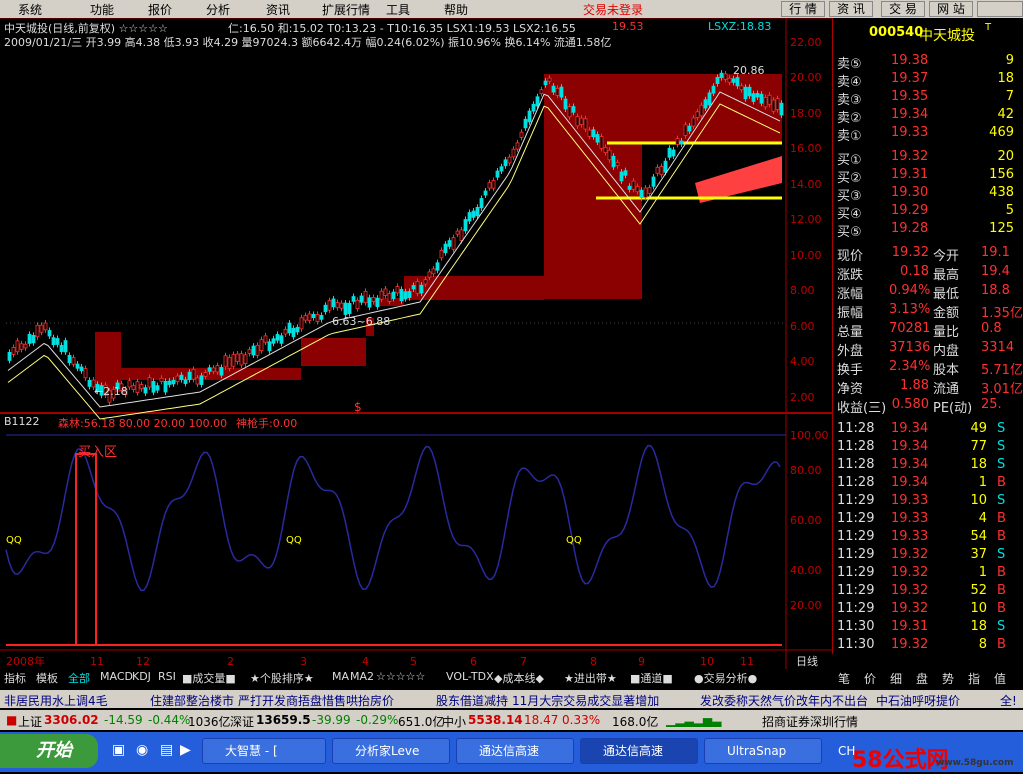 The image size is (1023, 774). What do you see at coordinates (160, 9) in the screenshot?
I see `menu-quote: 报价` at bounding box center [160, 9].